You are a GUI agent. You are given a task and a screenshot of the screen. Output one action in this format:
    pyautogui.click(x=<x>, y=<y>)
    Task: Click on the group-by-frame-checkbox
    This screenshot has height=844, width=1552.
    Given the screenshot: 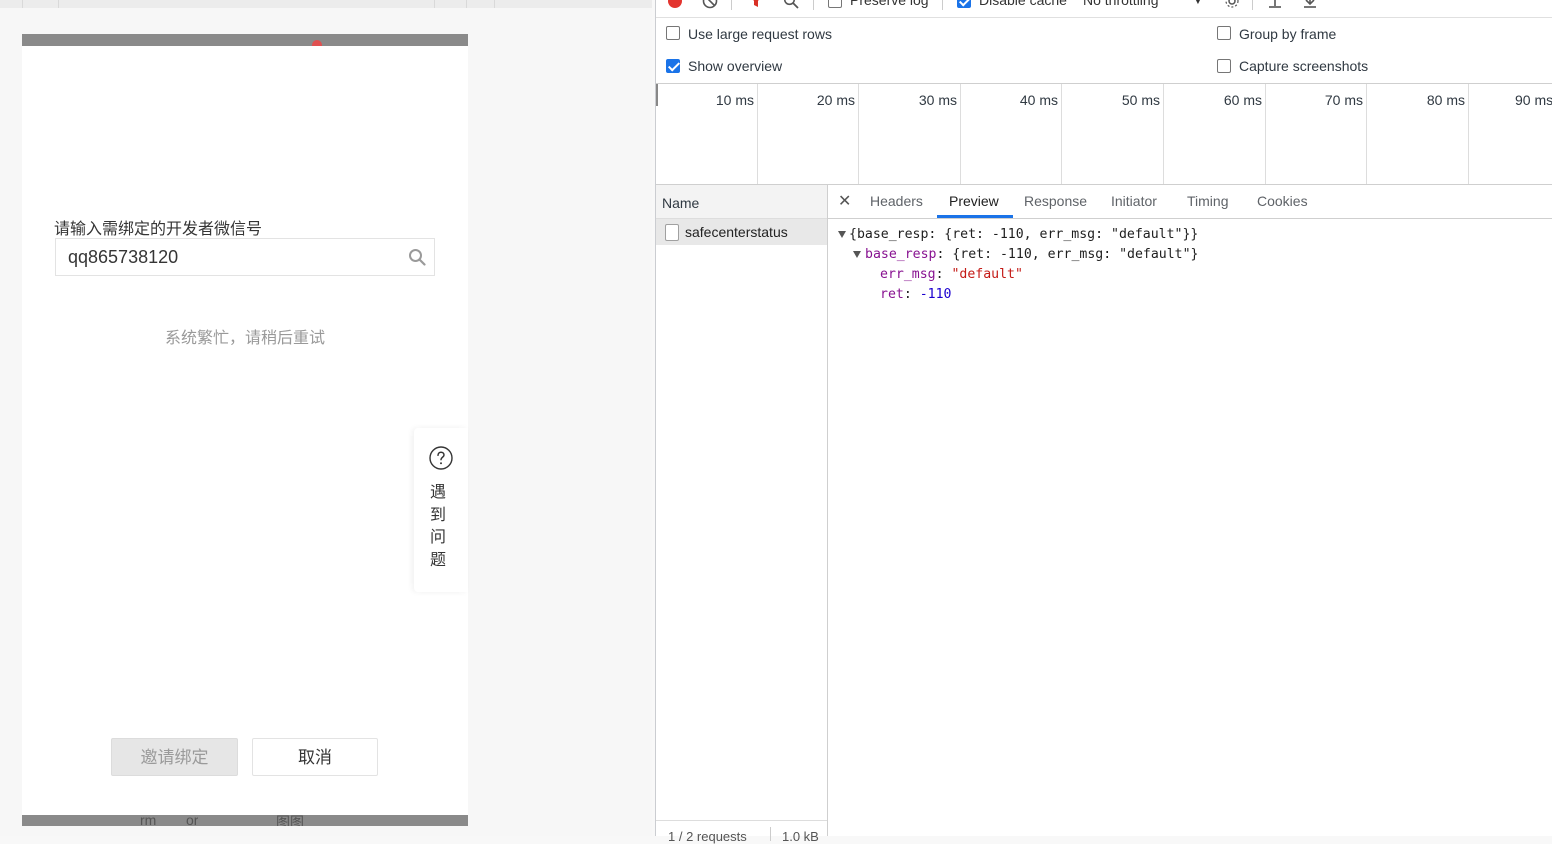 What is the action you would take?
    pyautogui.click(x=1224, y=33)
    